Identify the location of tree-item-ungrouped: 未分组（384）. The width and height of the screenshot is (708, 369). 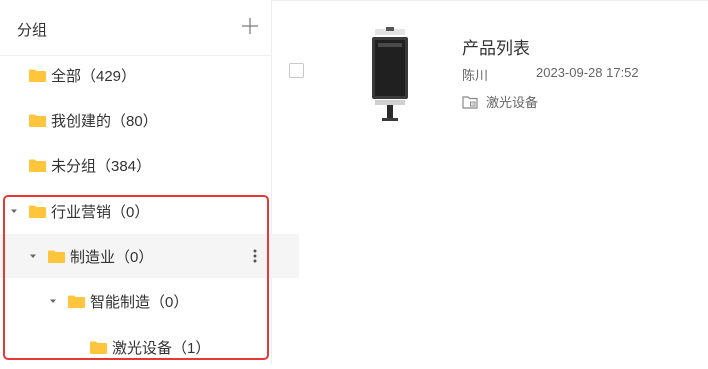
(150, 165).